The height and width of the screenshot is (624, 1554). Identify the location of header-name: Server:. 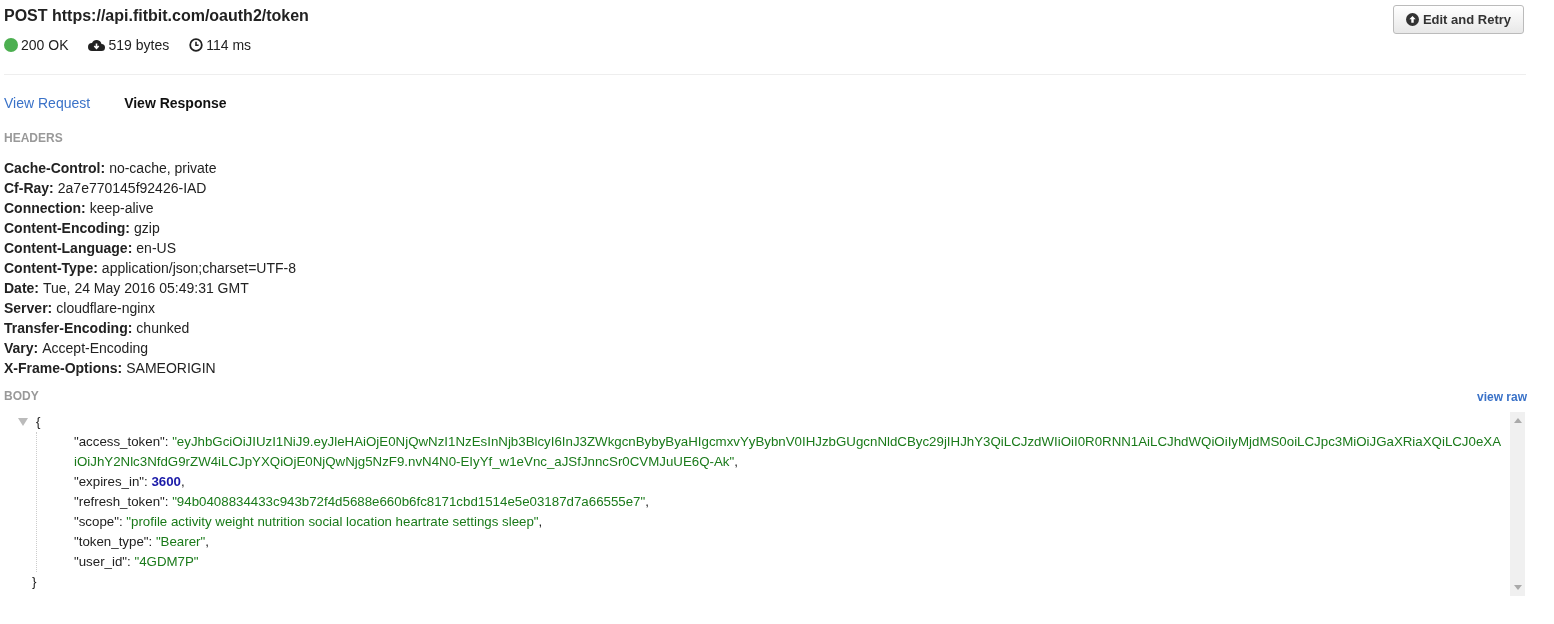
(28, 308).